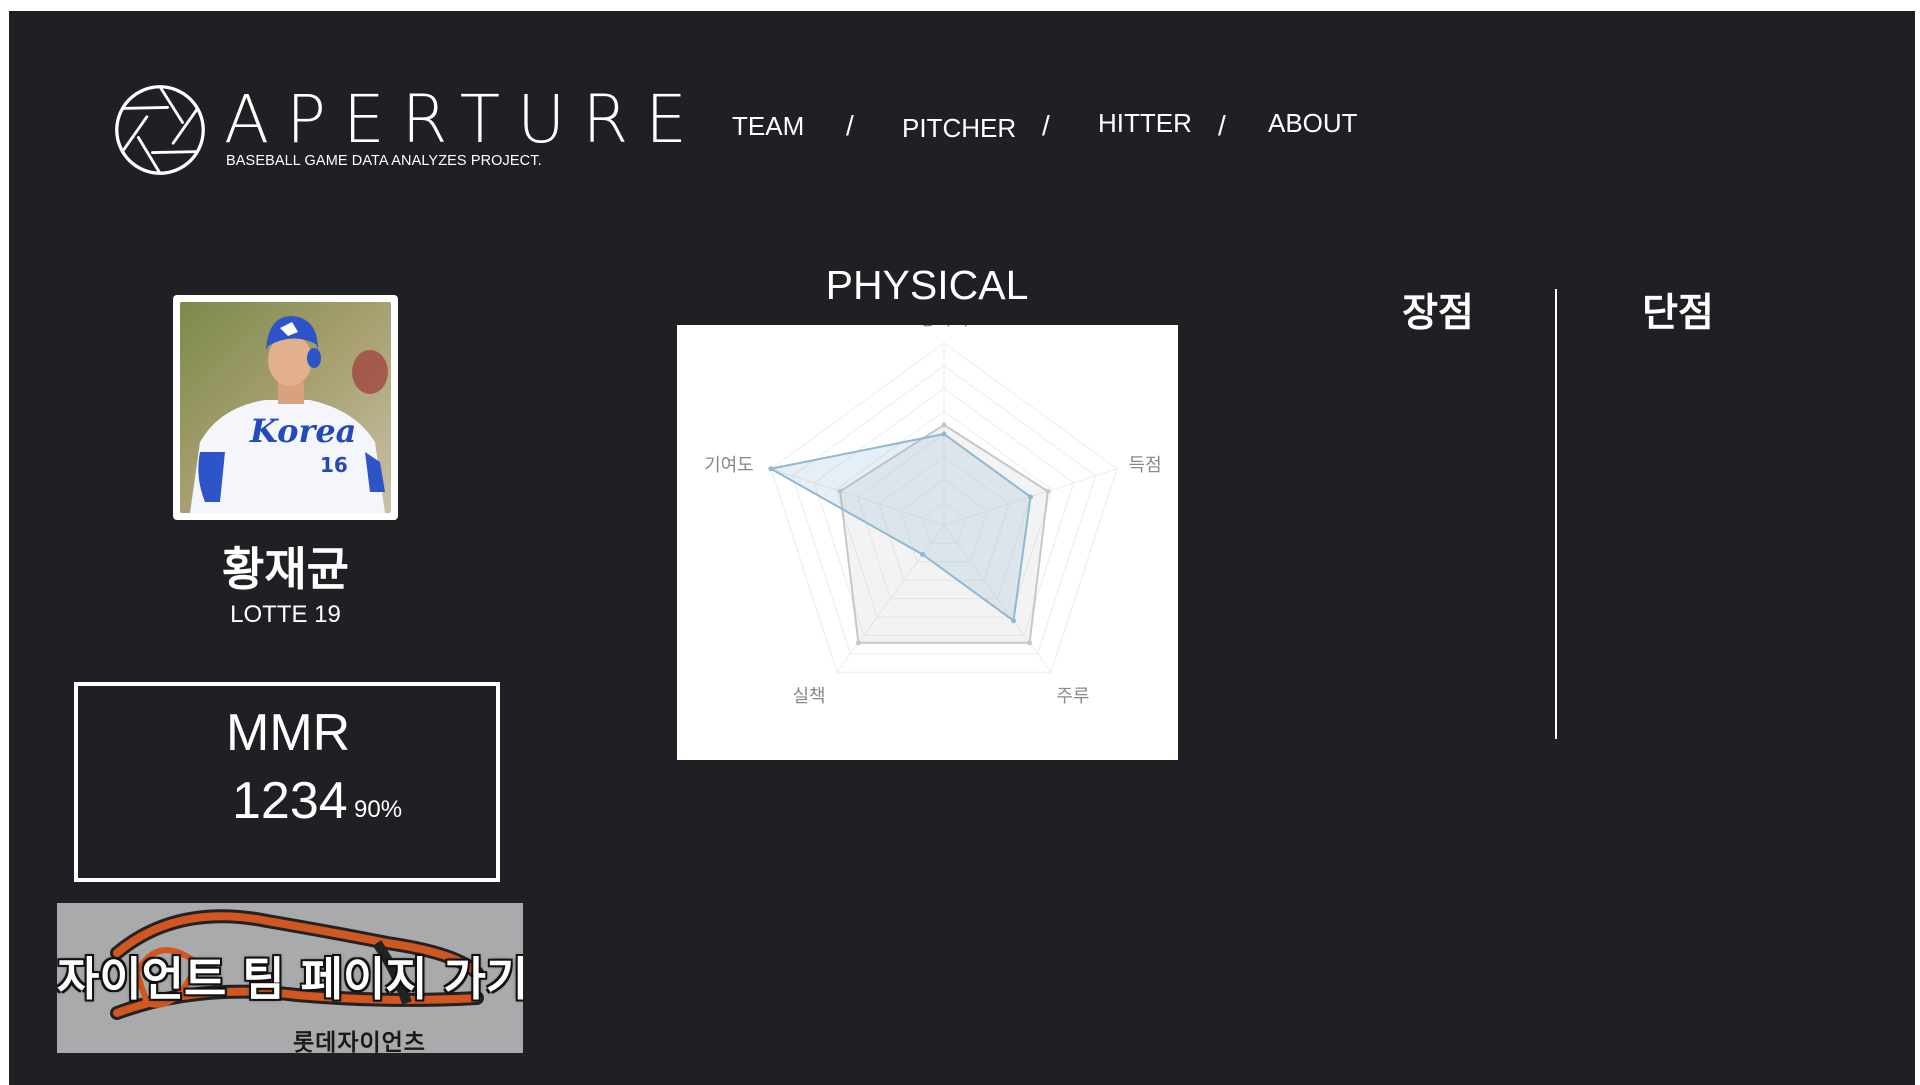  I want to click on player-photo: Korea 16, so click(285, 407).